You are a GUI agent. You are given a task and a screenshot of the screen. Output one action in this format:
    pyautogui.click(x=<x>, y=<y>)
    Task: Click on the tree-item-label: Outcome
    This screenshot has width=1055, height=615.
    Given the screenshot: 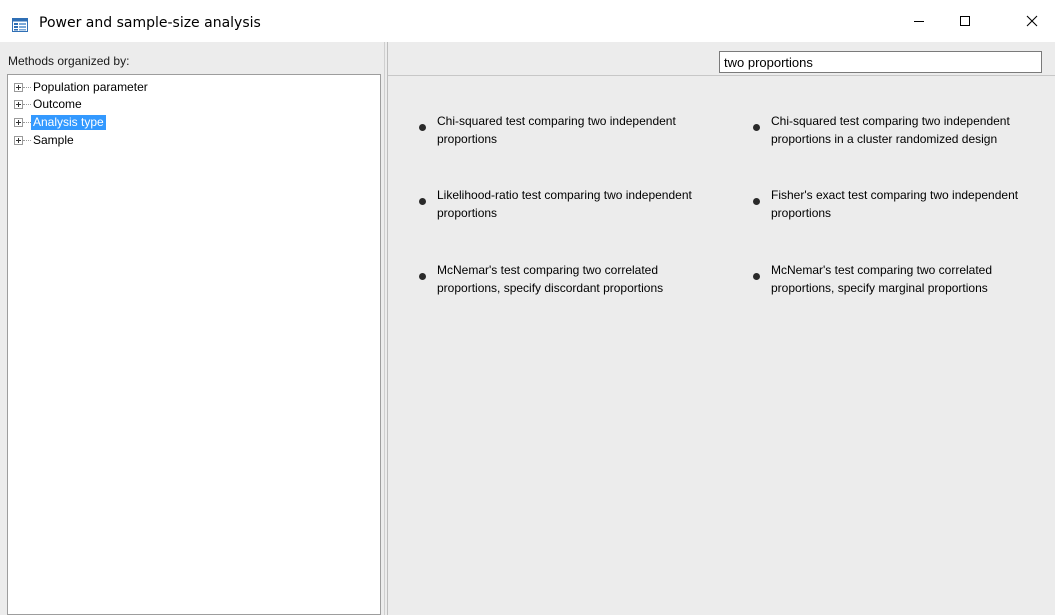 What is the action you would take?
    pyautogui.click(x=57, y=104)
    